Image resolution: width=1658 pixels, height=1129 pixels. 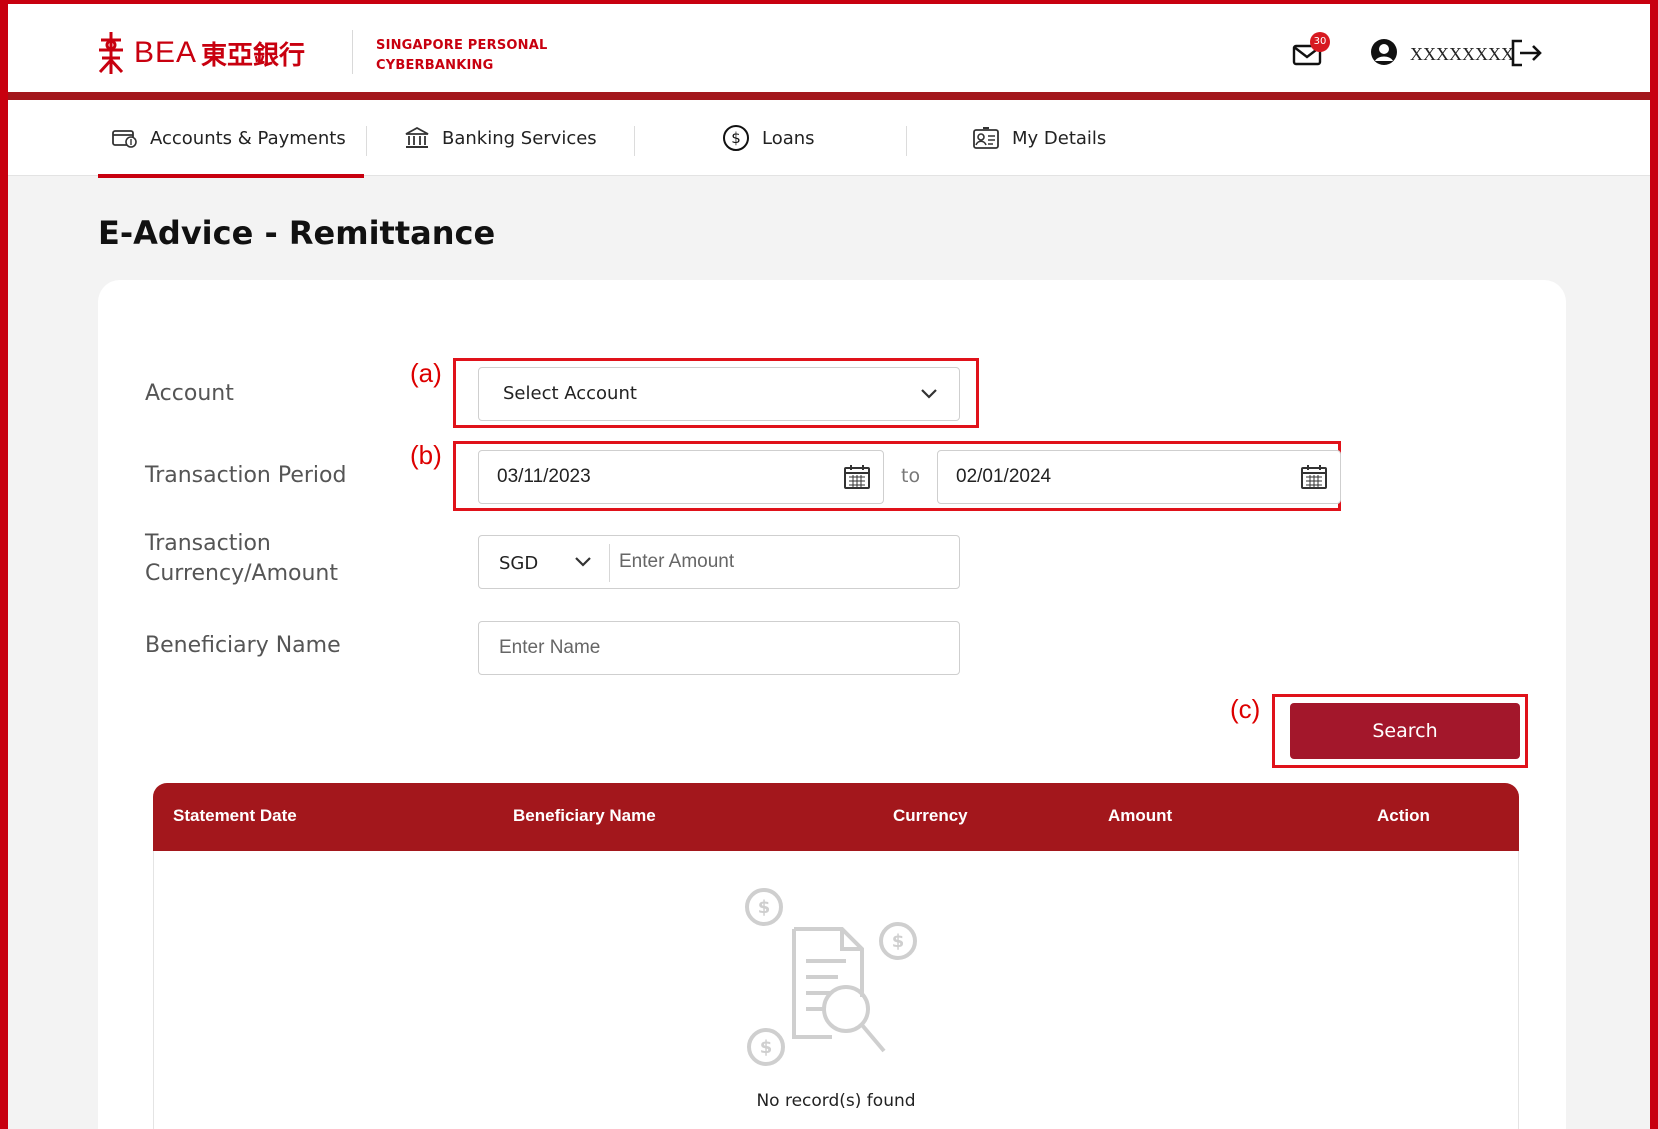 I want to click on annotation-c: (c), so click(x=1245, y=709).